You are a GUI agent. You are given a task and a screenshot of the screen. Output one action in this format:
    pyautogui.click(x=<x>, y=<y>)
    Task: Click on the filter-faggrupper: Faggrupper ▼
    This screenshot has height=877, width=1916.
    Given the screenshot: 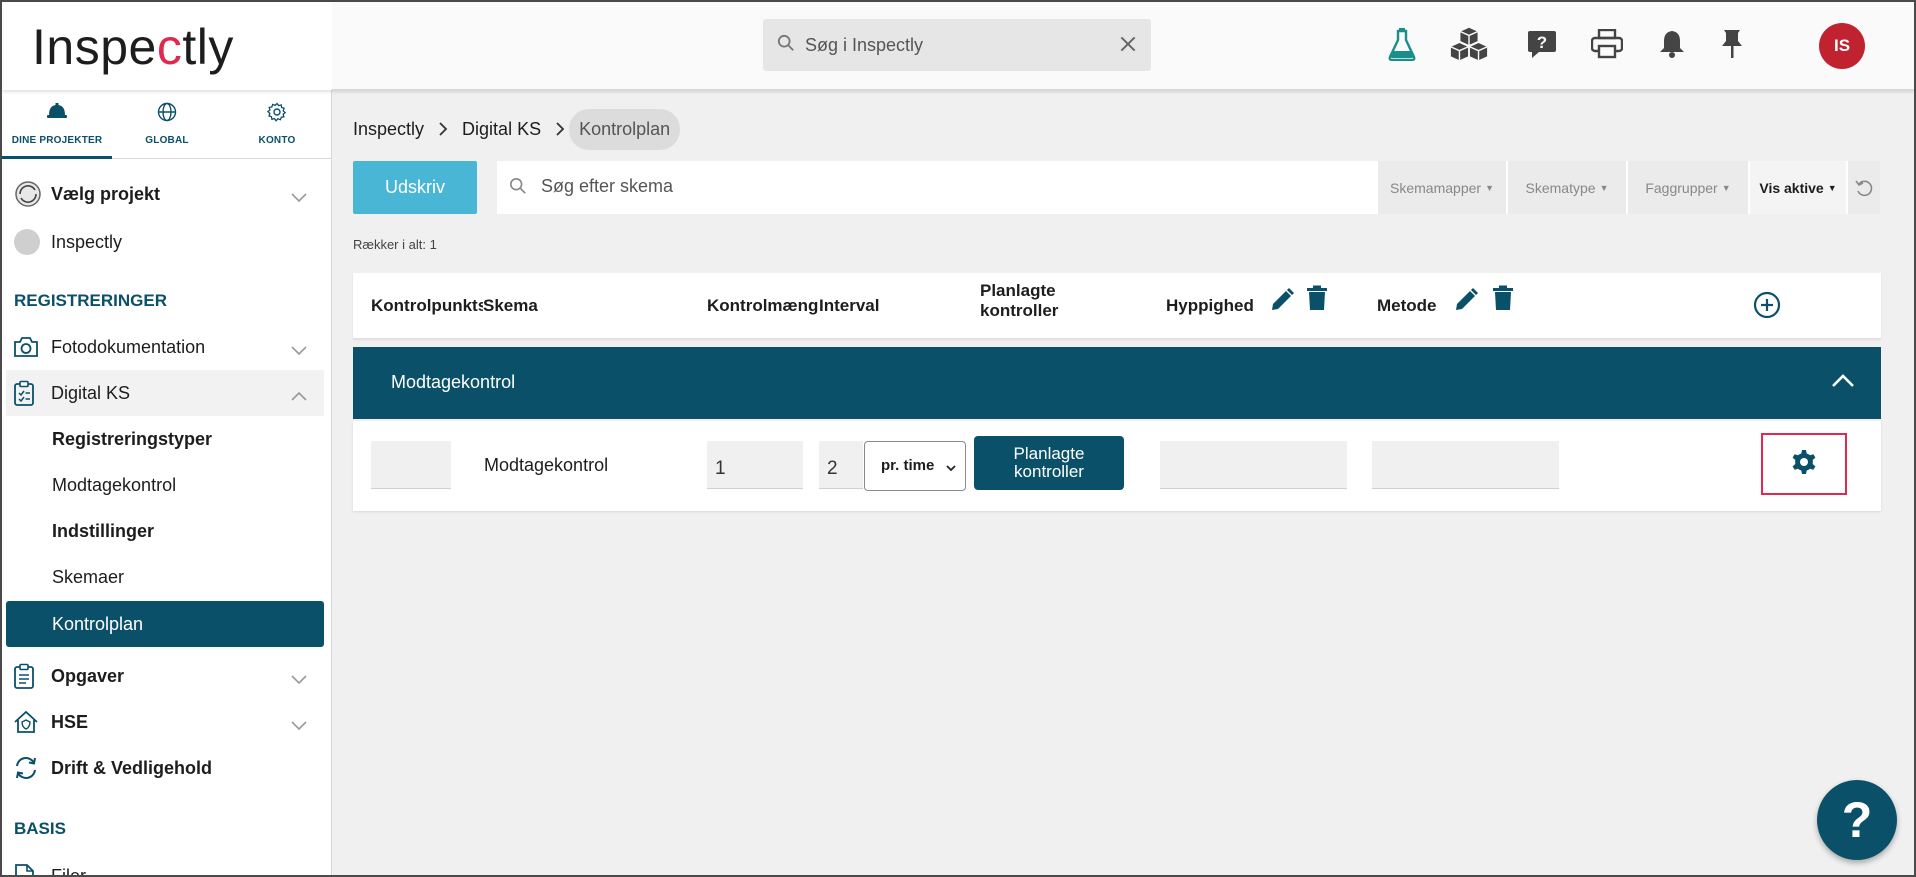 What is the action you would take?
    pyautogui.click(x=1688, y=187)
    